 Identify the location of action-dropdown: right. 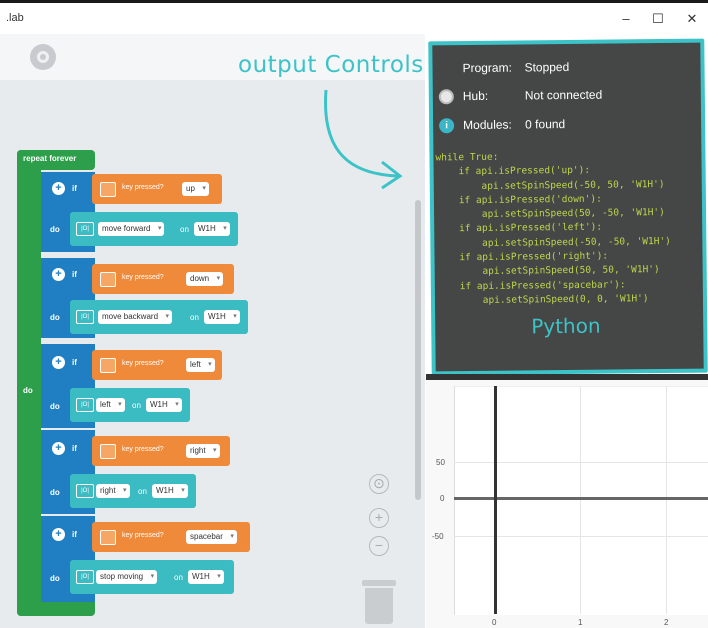
(113, 491).